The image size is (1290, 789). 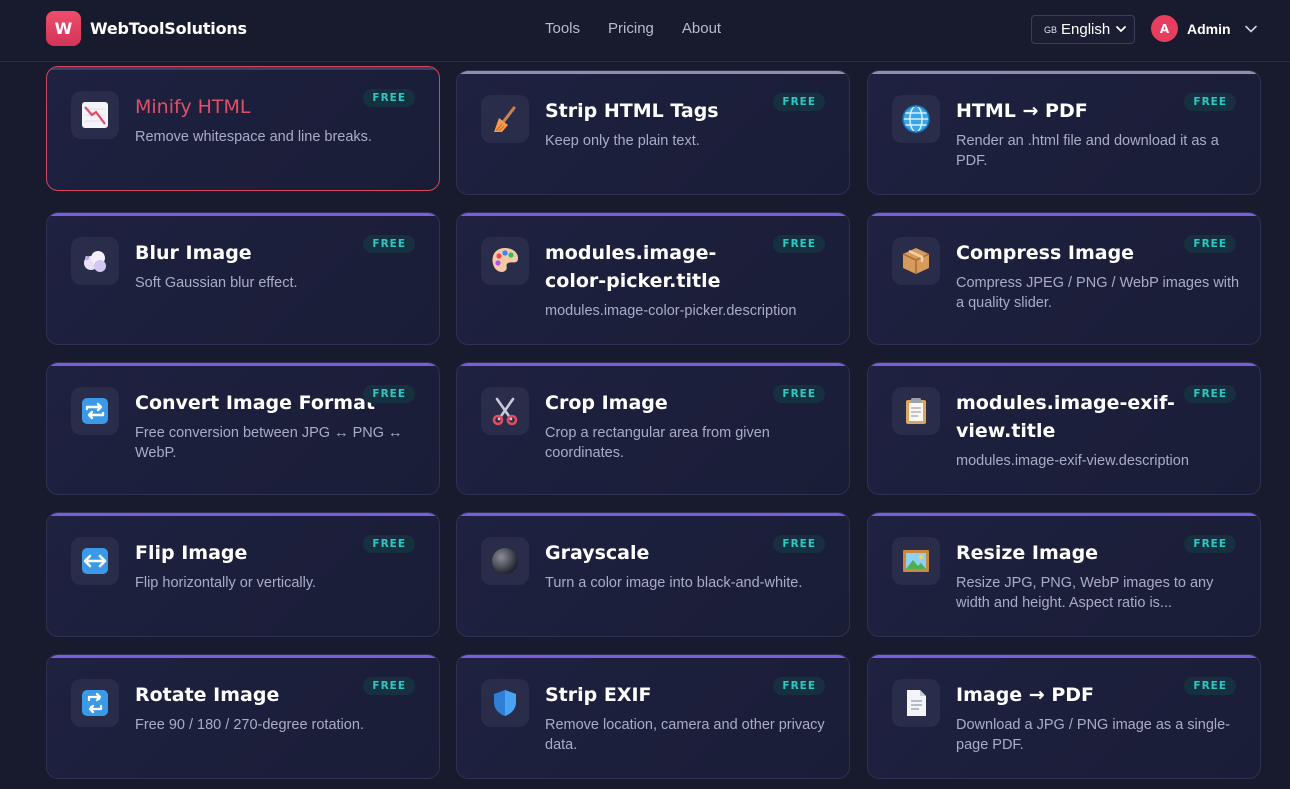 I want to click on globe-icon, so click(x=916, y=119).